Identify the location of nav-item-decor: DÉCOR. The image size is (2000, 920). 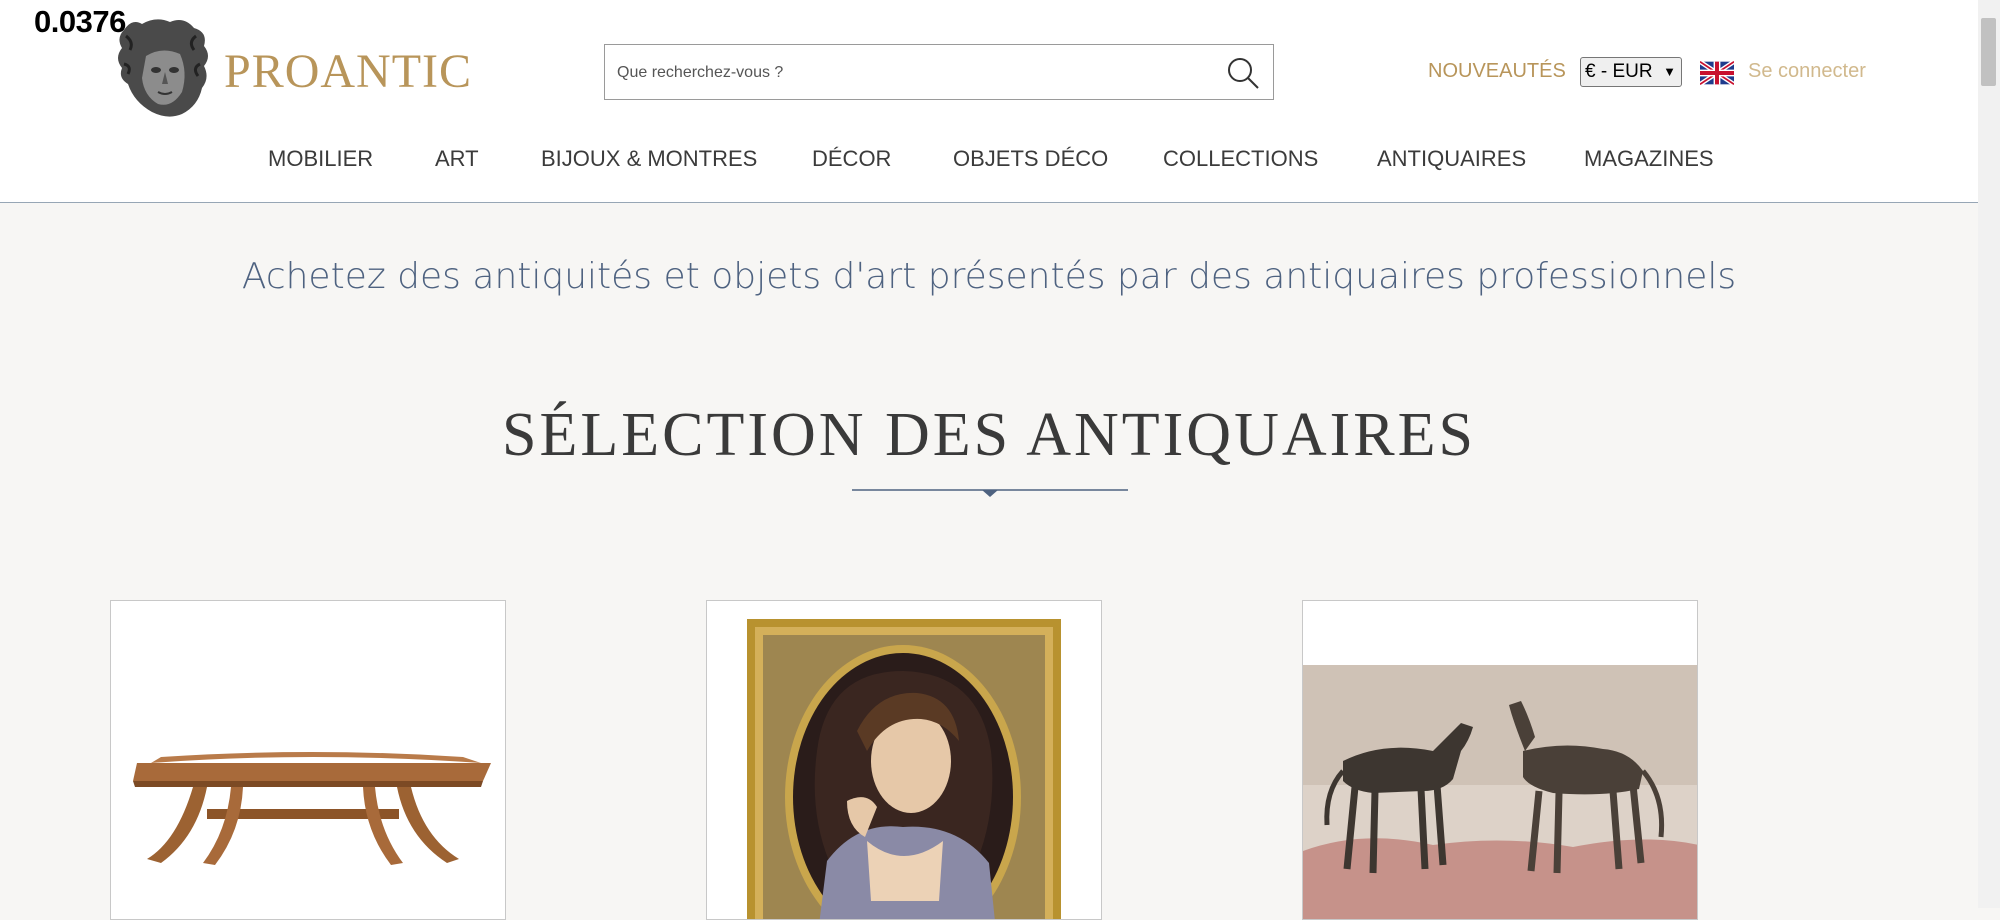
(851, 159).